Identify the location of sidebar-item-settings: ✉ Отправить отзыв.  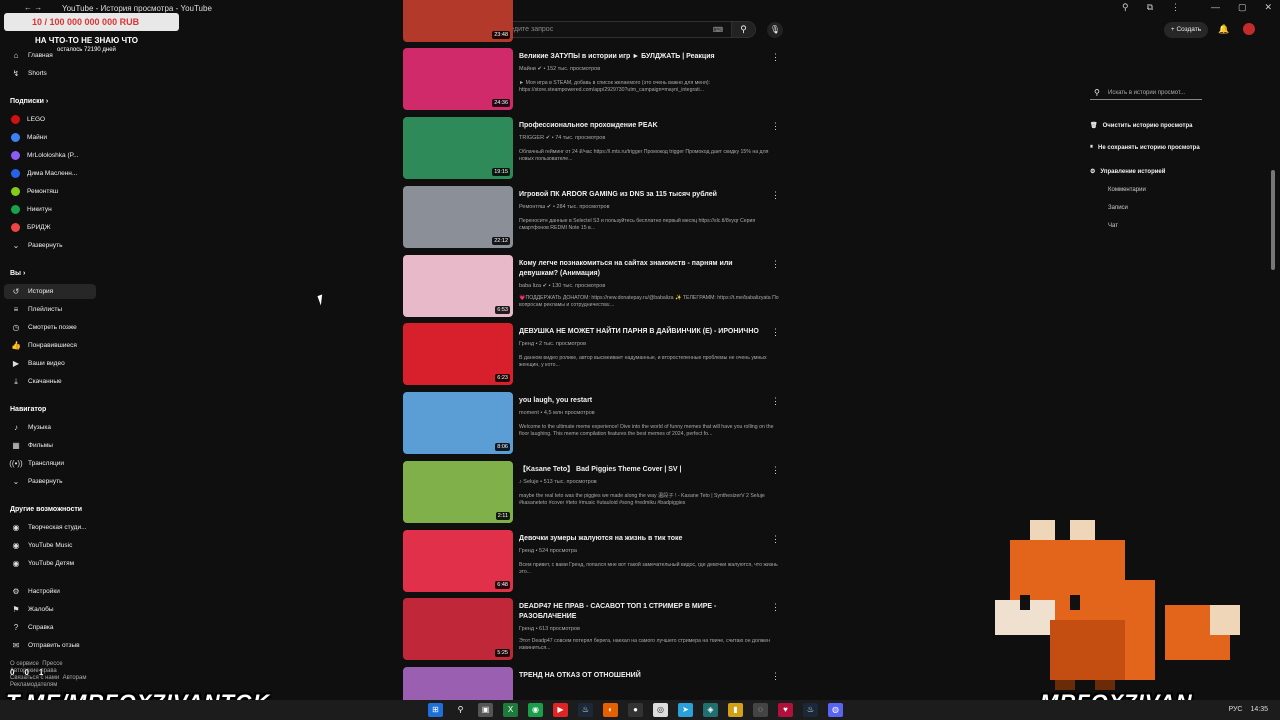
(50, 645).